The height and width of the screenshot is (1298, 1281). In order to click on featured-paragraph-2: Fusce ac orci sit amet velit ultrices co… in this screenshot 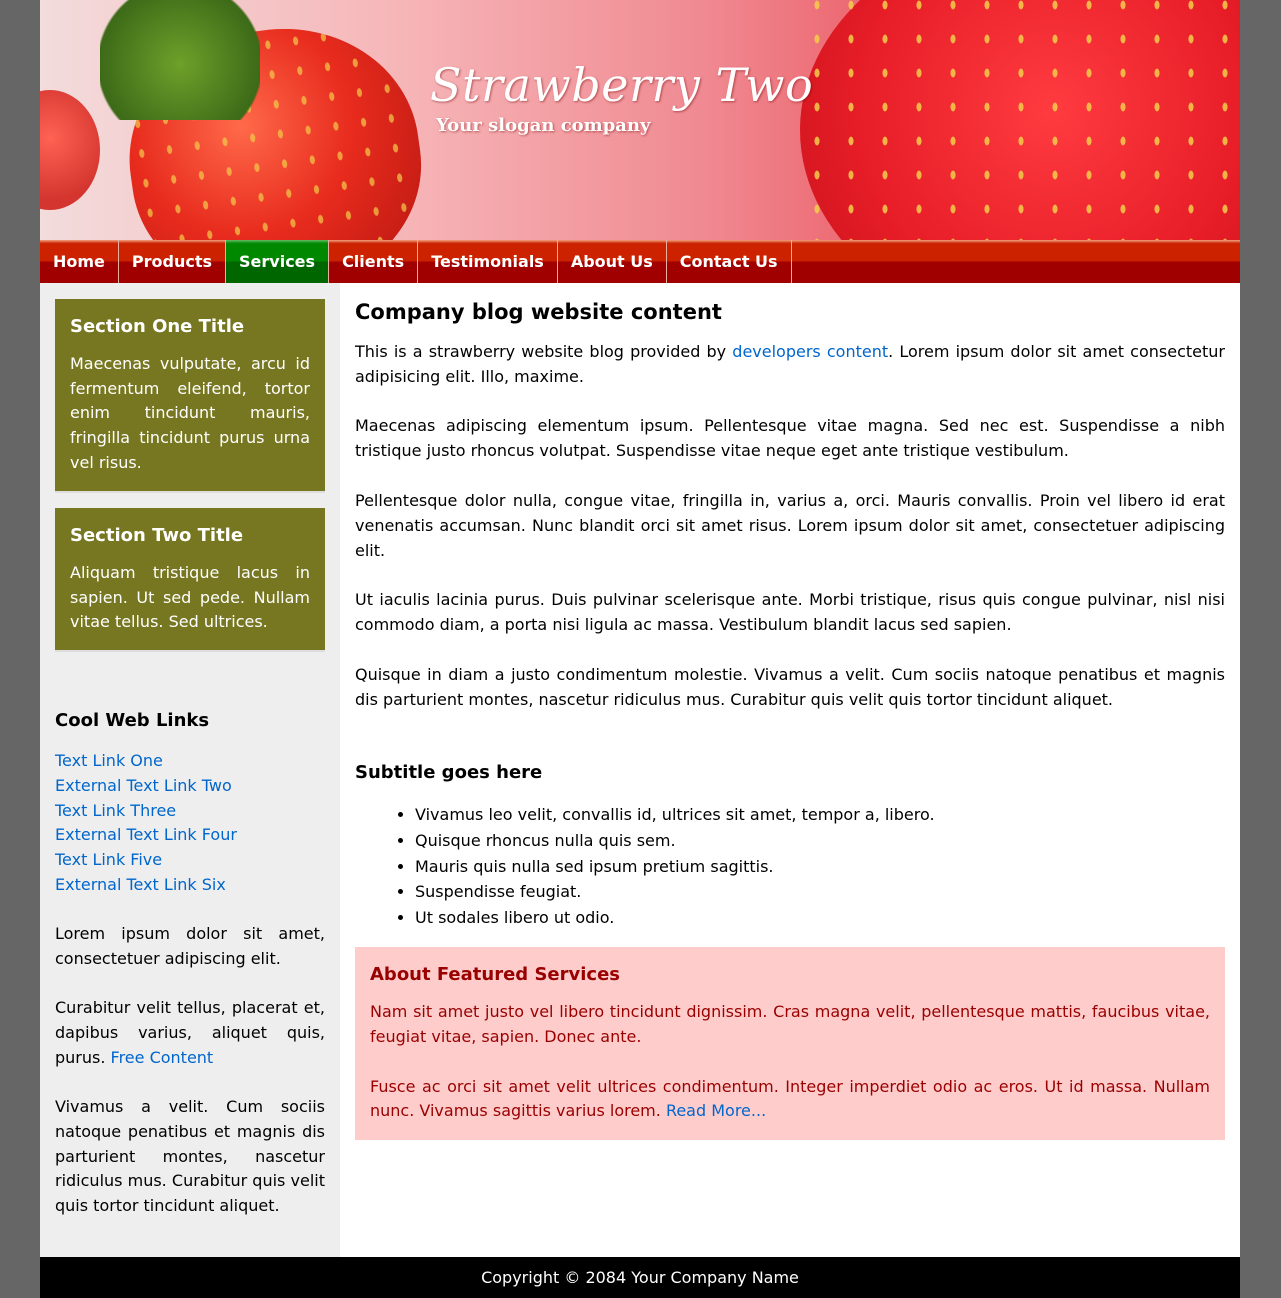, I will do `click(790, 1100)`.